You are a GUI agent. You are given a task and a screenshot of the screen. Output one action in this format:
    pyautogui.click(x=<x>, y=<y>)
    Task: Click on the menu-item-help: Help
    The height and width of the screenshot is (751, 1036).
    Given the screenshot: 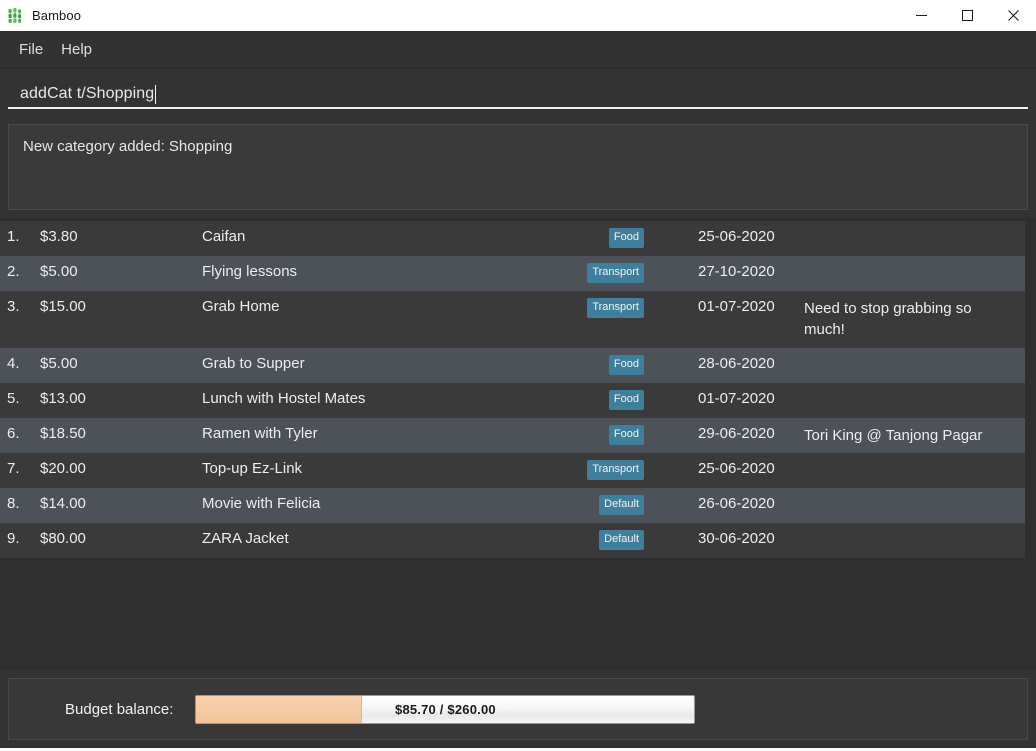 What is the action you would take?
    pyautogui.click(x=76, y=49)
    